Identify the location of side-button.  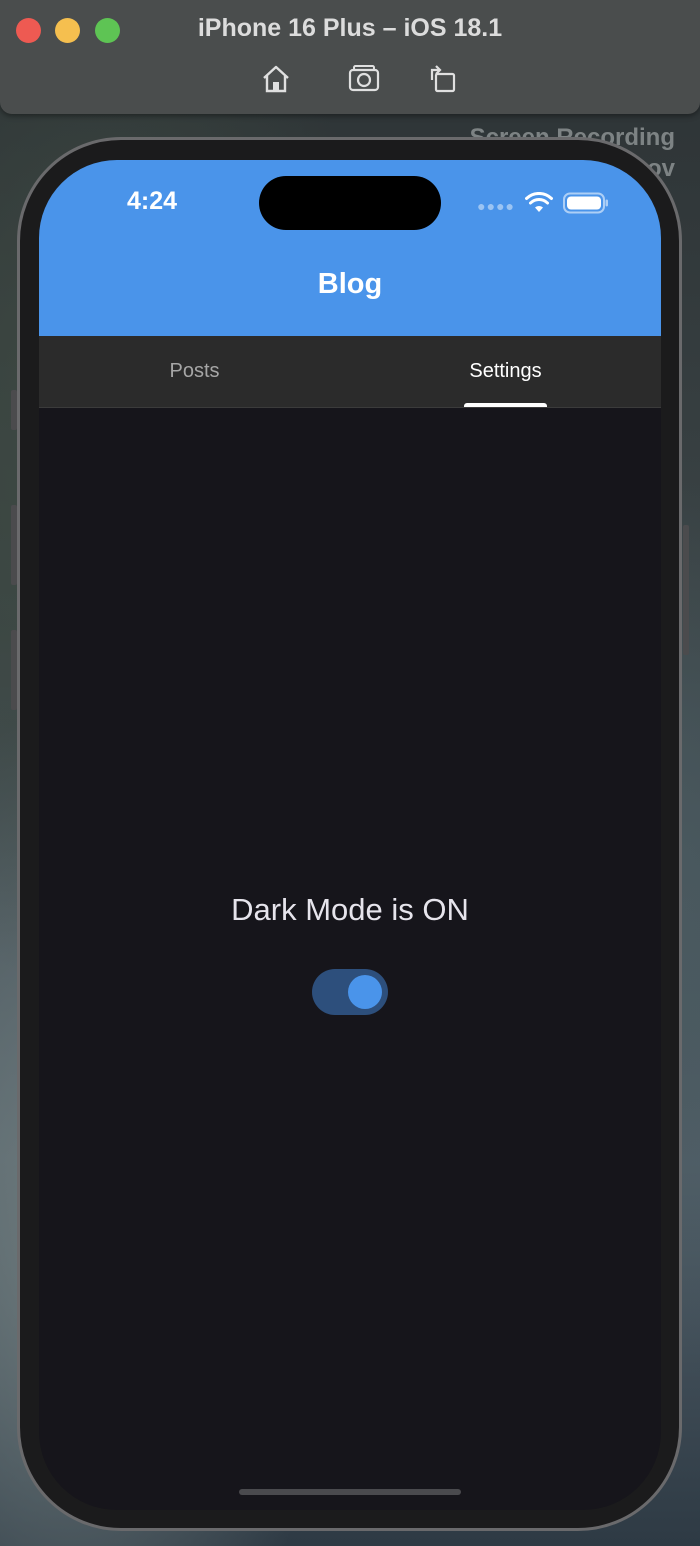
(686, 590).